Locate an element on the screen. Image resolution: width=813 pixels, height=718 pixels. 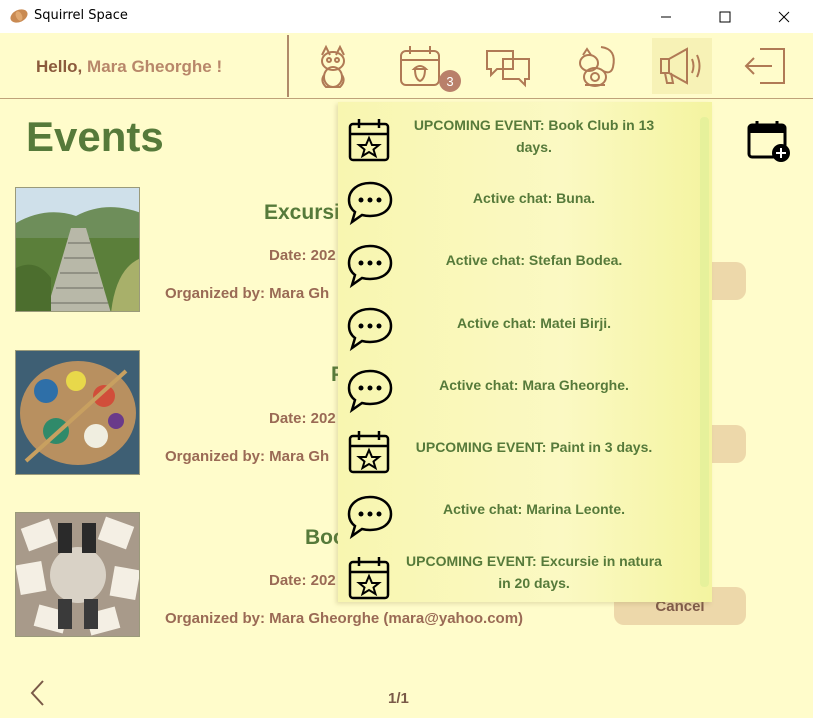
nav-profile-button is located at coordinates (333, 66).